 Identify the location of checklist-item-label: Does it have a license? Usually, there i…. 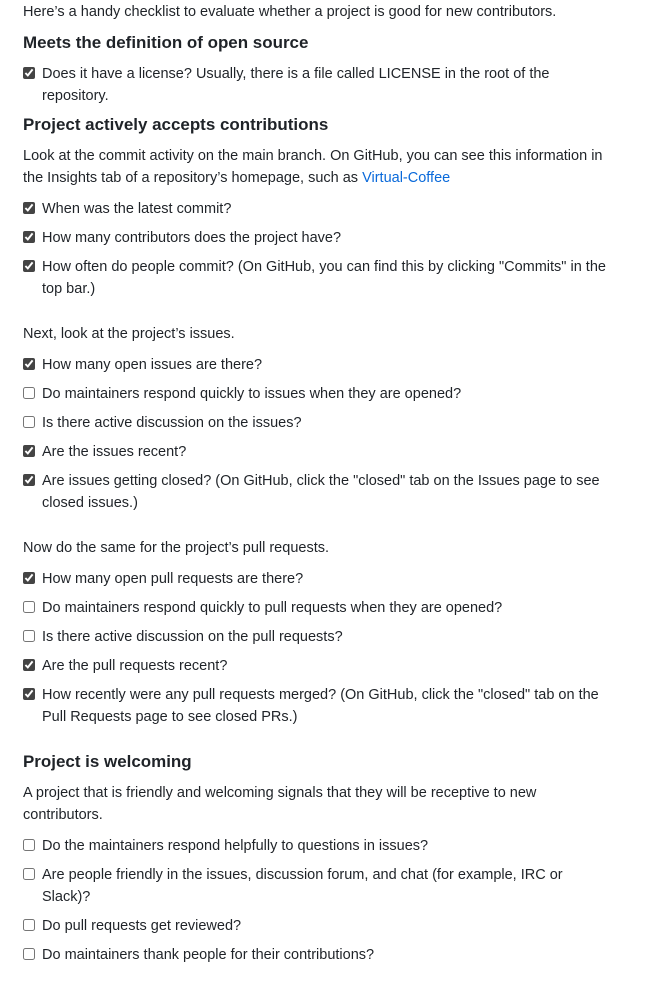
(296, 85).